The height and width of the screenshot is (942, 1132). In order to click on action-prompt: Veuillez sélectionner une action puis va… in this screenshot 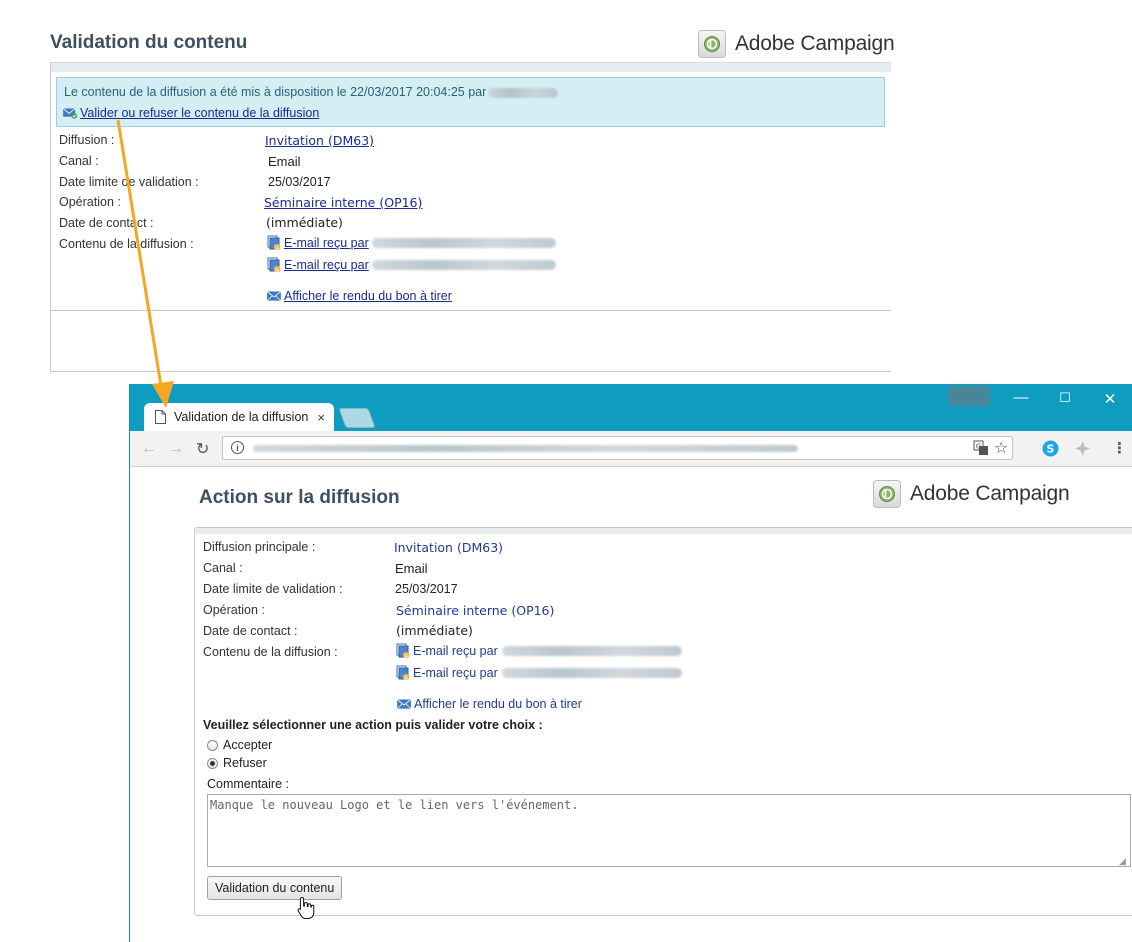, I will do `click(373, 725)`.